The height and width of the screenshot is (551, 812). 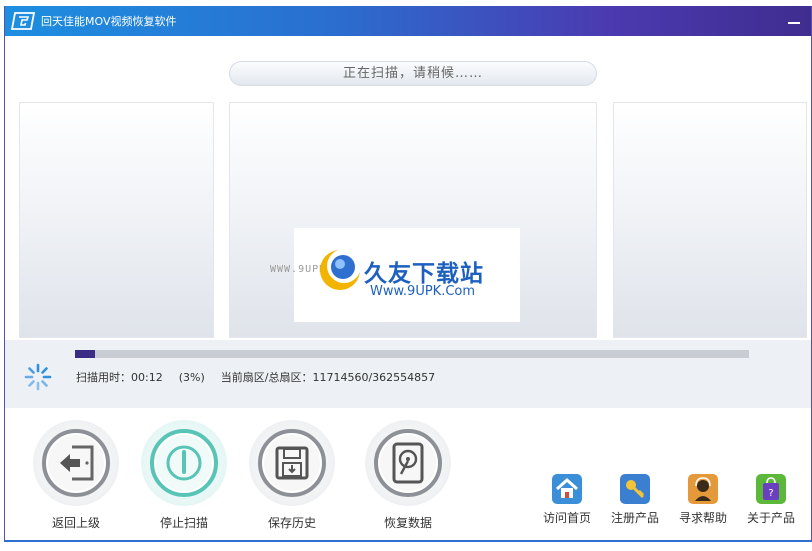 I want to click on about-bag-icon: ?, so click(x=771, y=489).